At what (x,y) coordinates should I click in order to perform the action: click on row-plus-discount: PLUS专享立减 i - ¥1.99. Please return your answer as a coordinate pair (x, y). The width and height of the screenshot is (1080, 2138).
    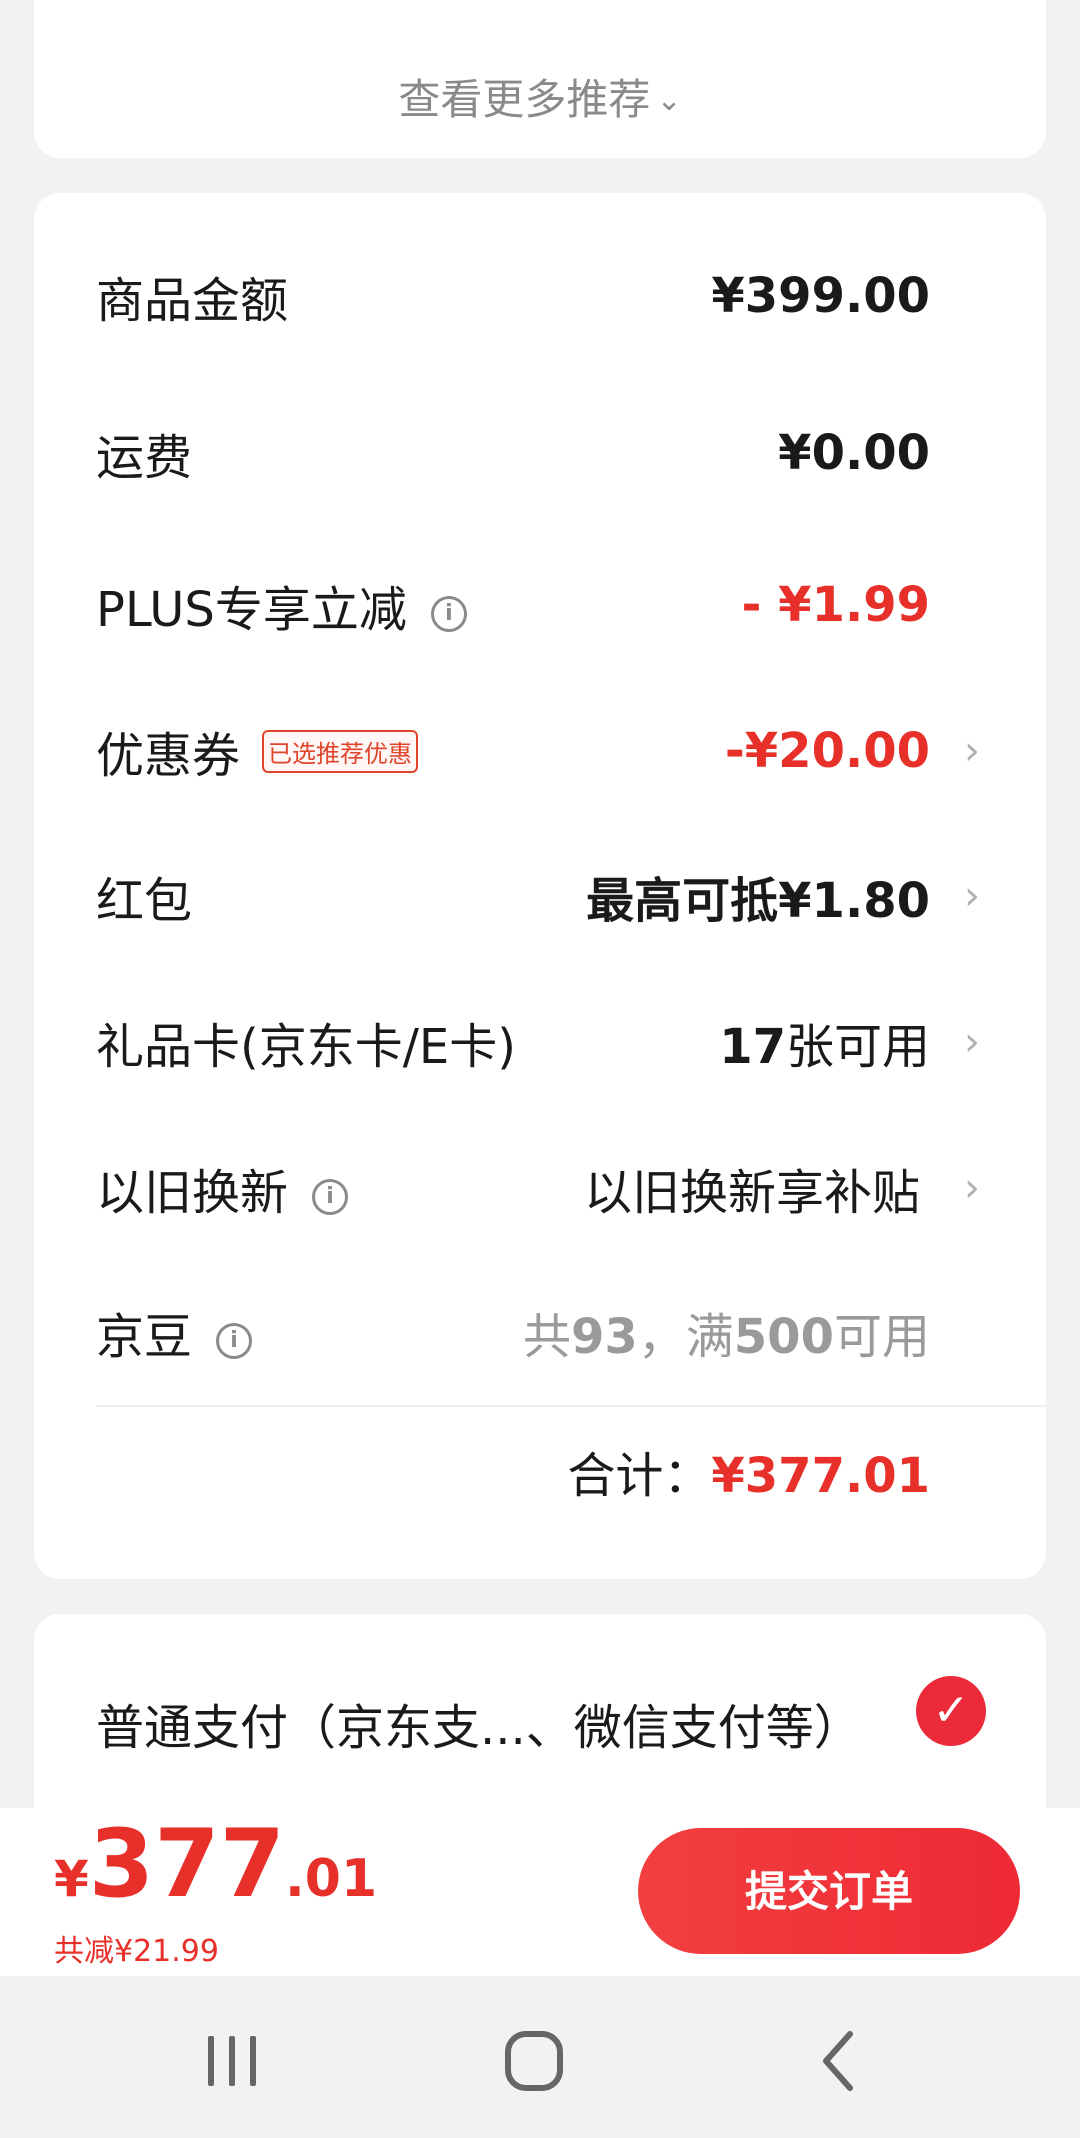
    Looking at the image, I should click on (540, 605).